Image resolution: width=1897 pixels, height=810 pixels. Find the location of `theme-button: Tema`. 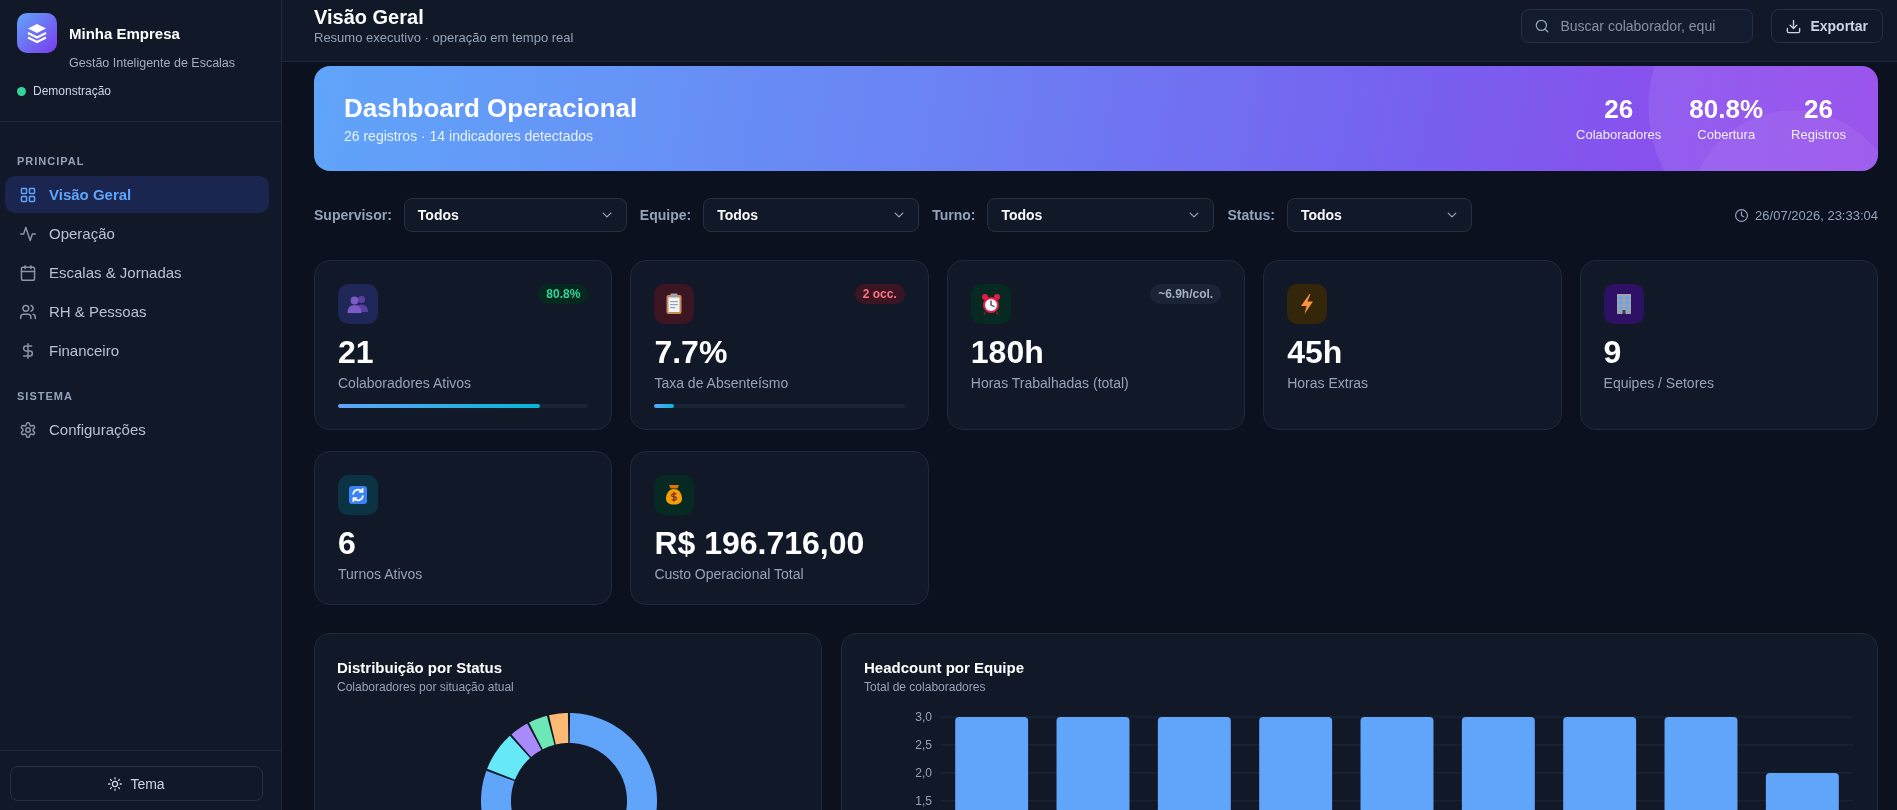

theme-button: Tema is located at coordinates (136, 783).